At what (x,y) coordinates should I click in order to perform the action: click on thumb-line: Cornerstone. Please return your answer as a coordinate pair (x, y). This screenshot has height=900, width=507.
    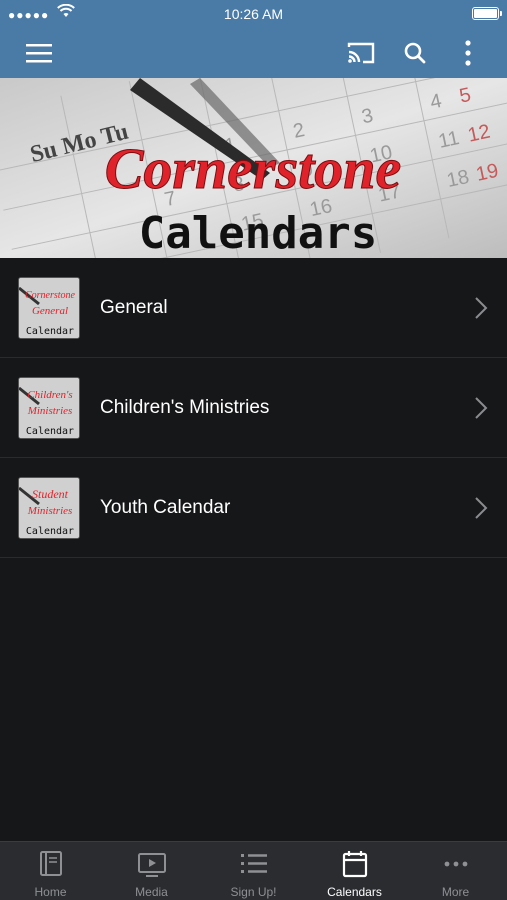
    Looking at the image, I should click on (50, 295).